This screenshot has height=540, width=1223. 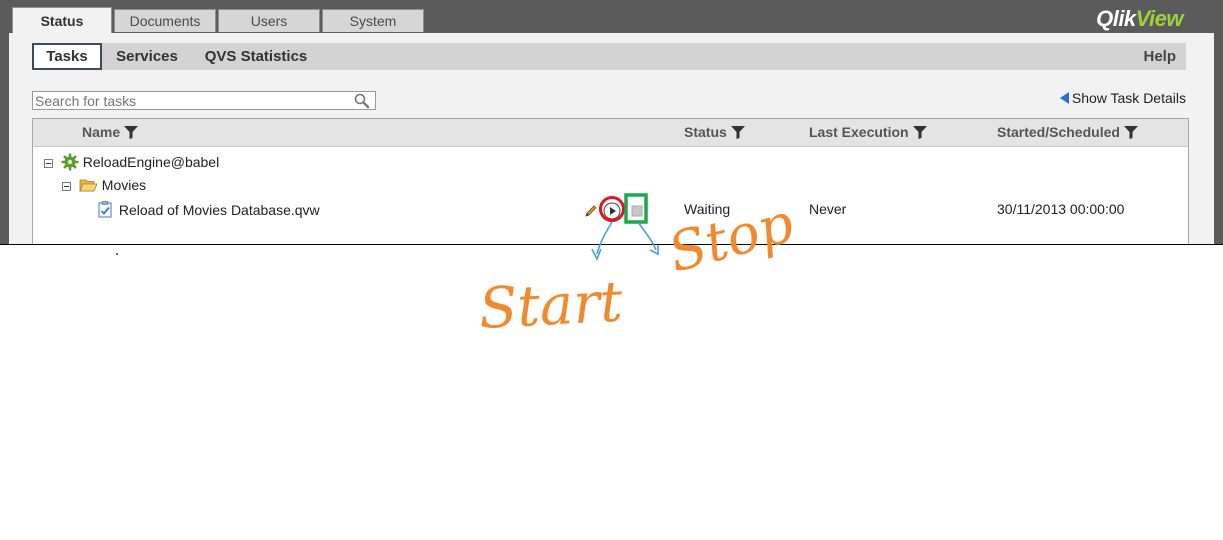 I want to click on handwritten-stop-label: Stop, so click(x=731, y=237).